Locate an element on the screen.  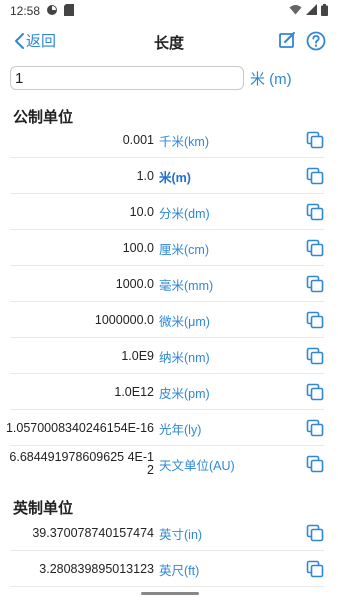
sync-status-icon is located at coordinates (52, 11).